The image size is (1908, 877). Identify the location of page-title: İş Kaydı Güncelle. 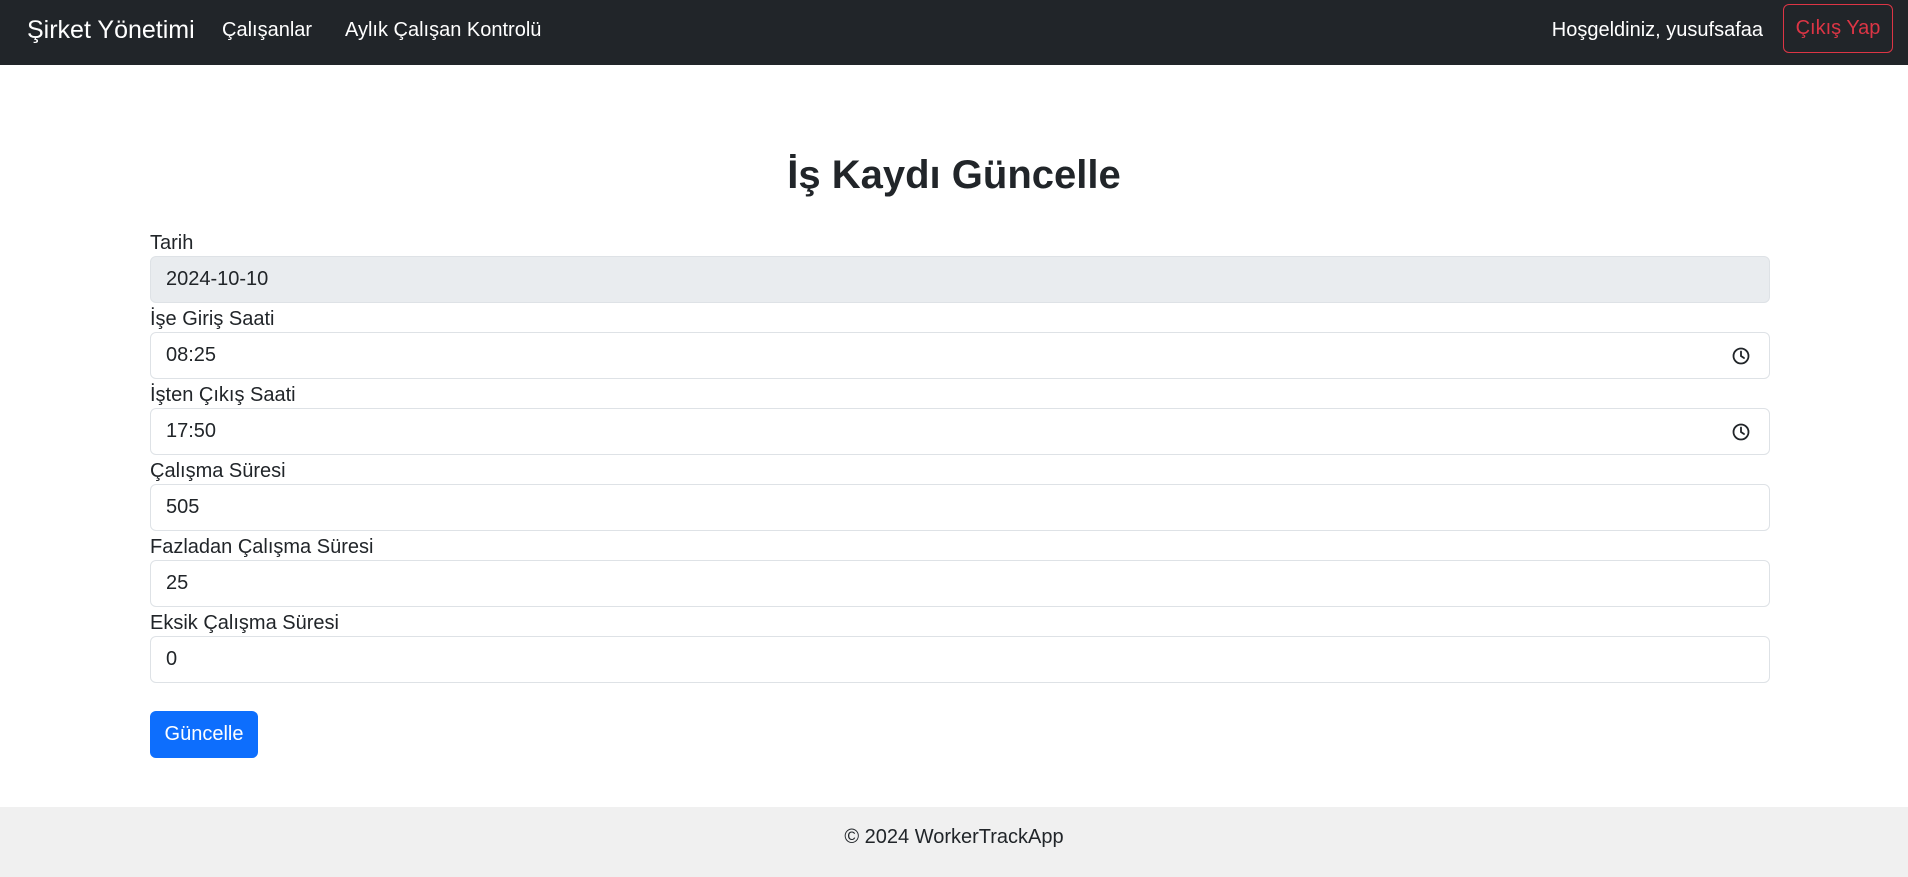
(954, 175).